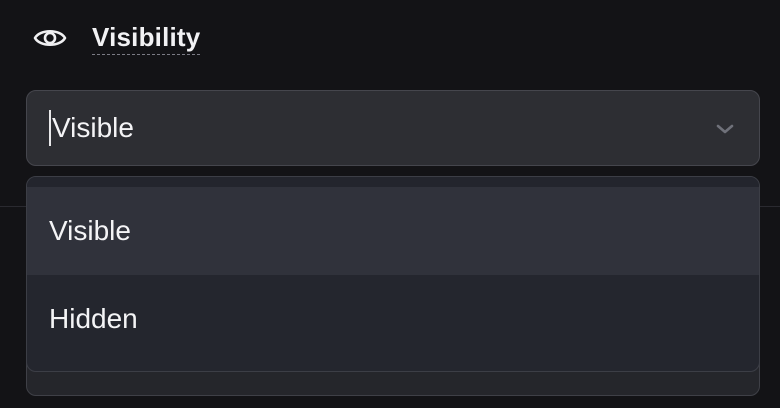 The image size is (780, 408). Describe the element at coordinates (393, 182) in the screenshot. I see `menu-top-padding` at that location.